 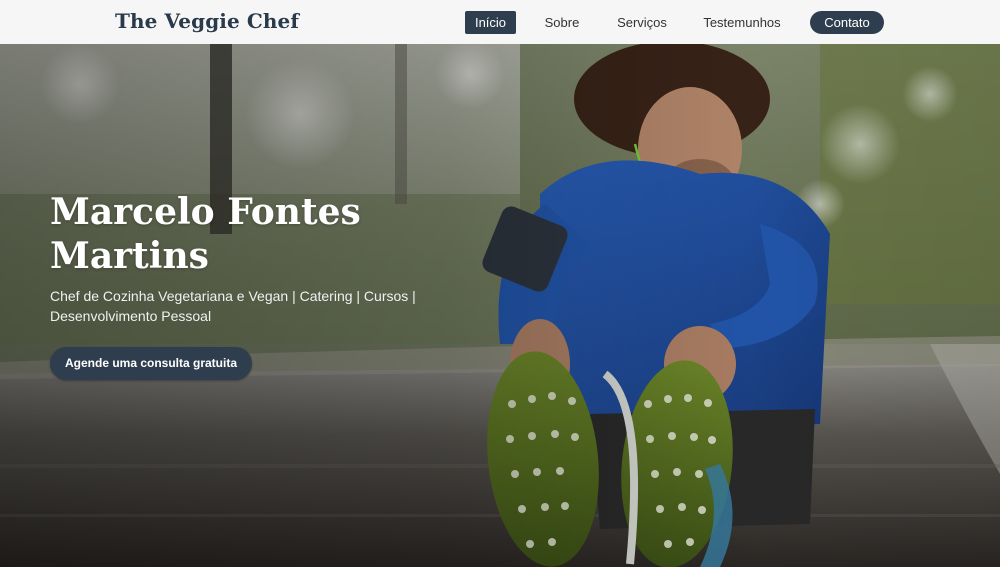 I want to click on hero-title: Marcelo Fontes Martins, so click(x=205, y=234).